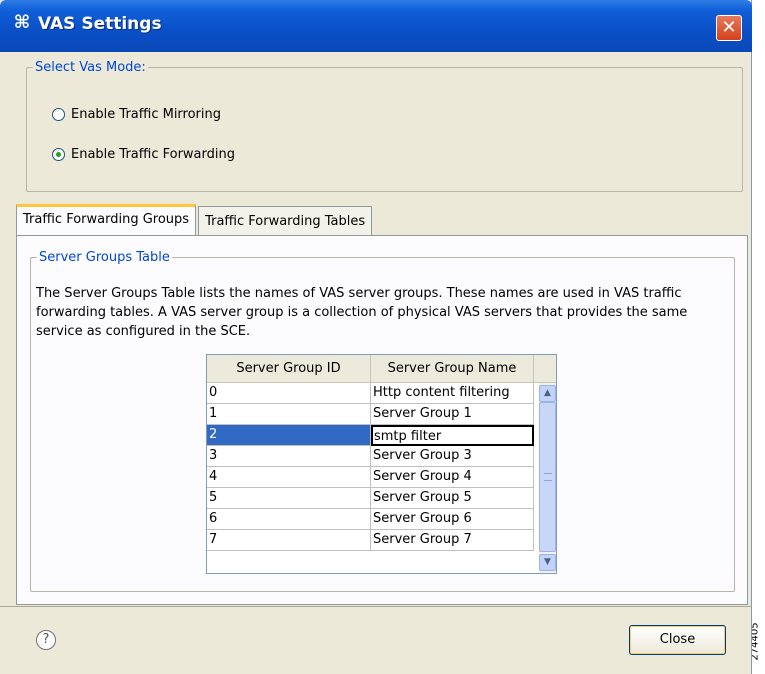 This screenshot has height=674, width=765. I want to click on cell-server-group-id: 3, so click(289, 456).